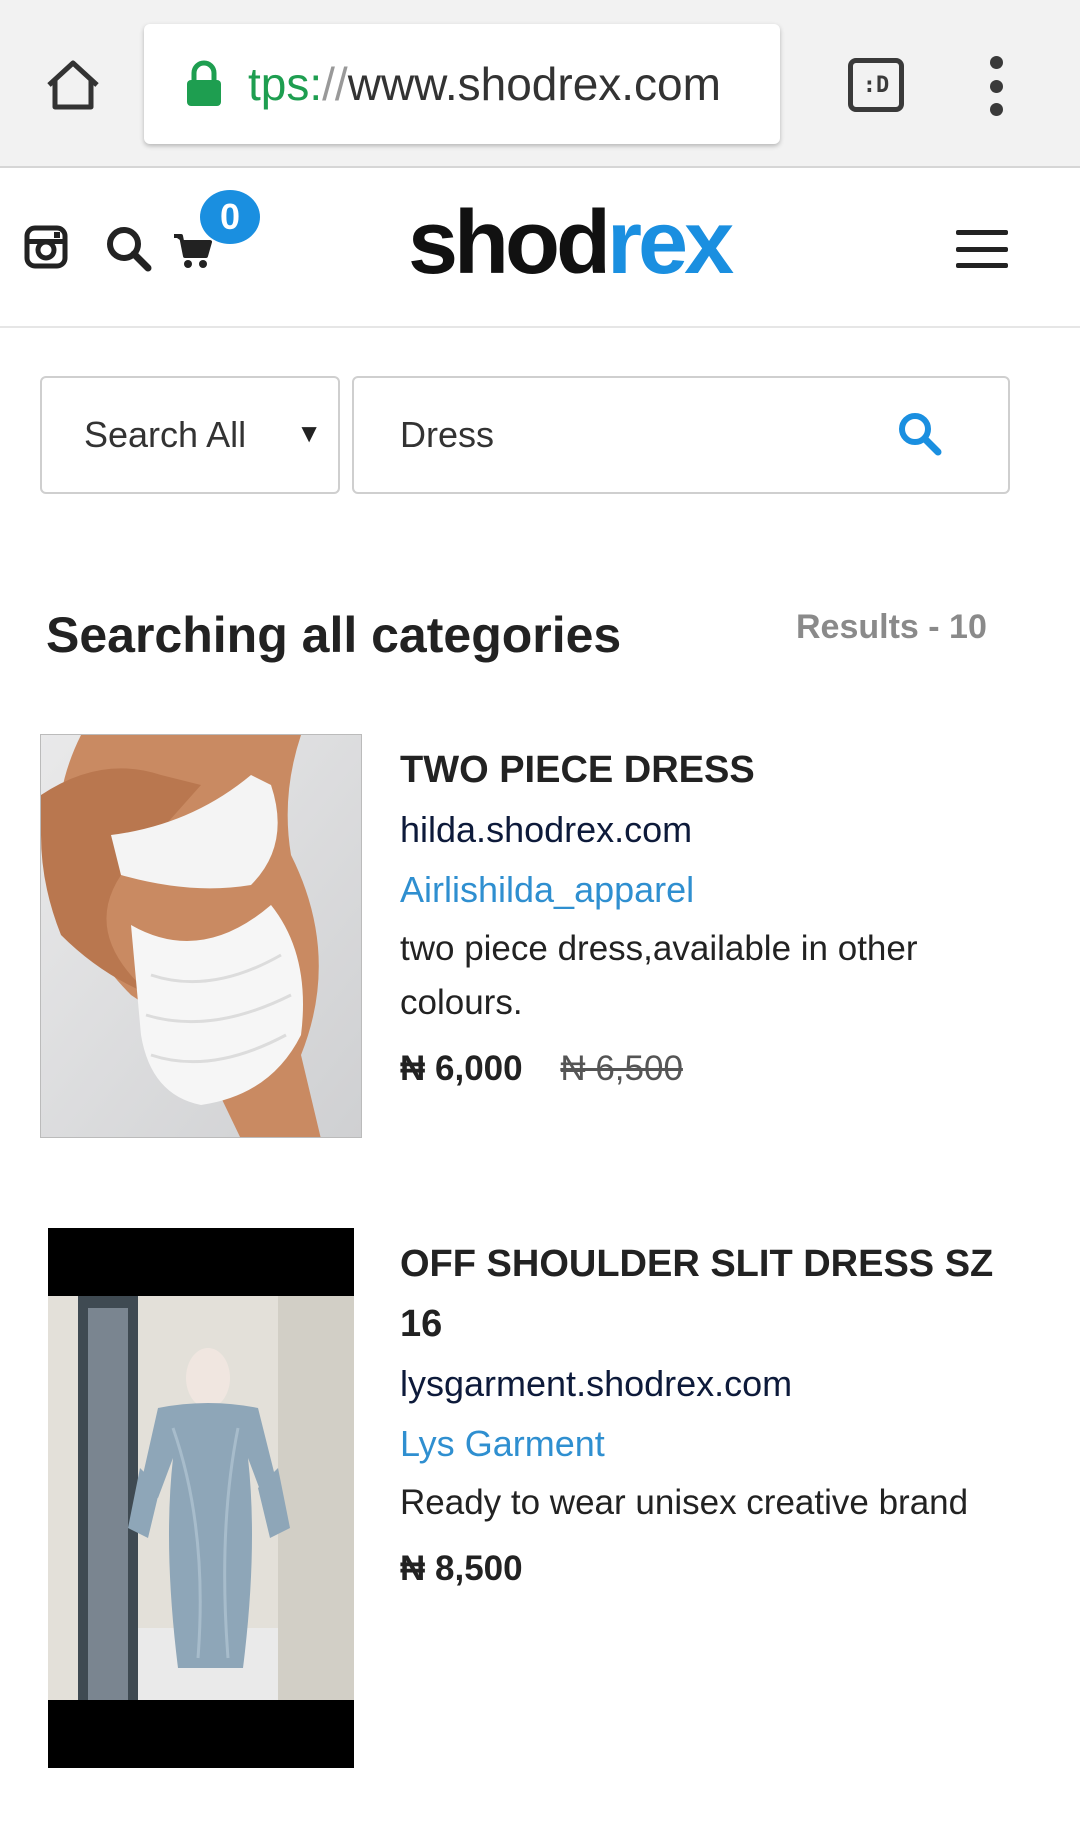 The image size is (1080, 1848). What do you see at coordinates (334, 635) in the screenshot?
I see `results-heading: Searching all categories` at bounding box center [334, 635].